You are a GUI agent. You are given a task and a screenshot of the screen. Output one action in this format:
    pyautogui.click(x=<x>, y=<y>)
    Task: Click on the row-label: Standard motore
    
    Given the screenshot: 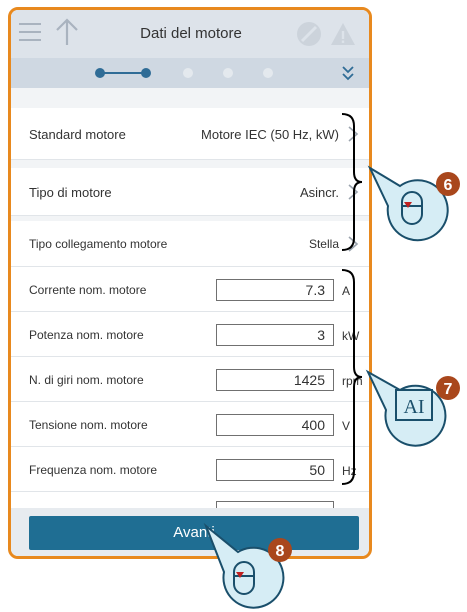 What is the action you would take?
    pyautogui.click(x=77, y=134)
    